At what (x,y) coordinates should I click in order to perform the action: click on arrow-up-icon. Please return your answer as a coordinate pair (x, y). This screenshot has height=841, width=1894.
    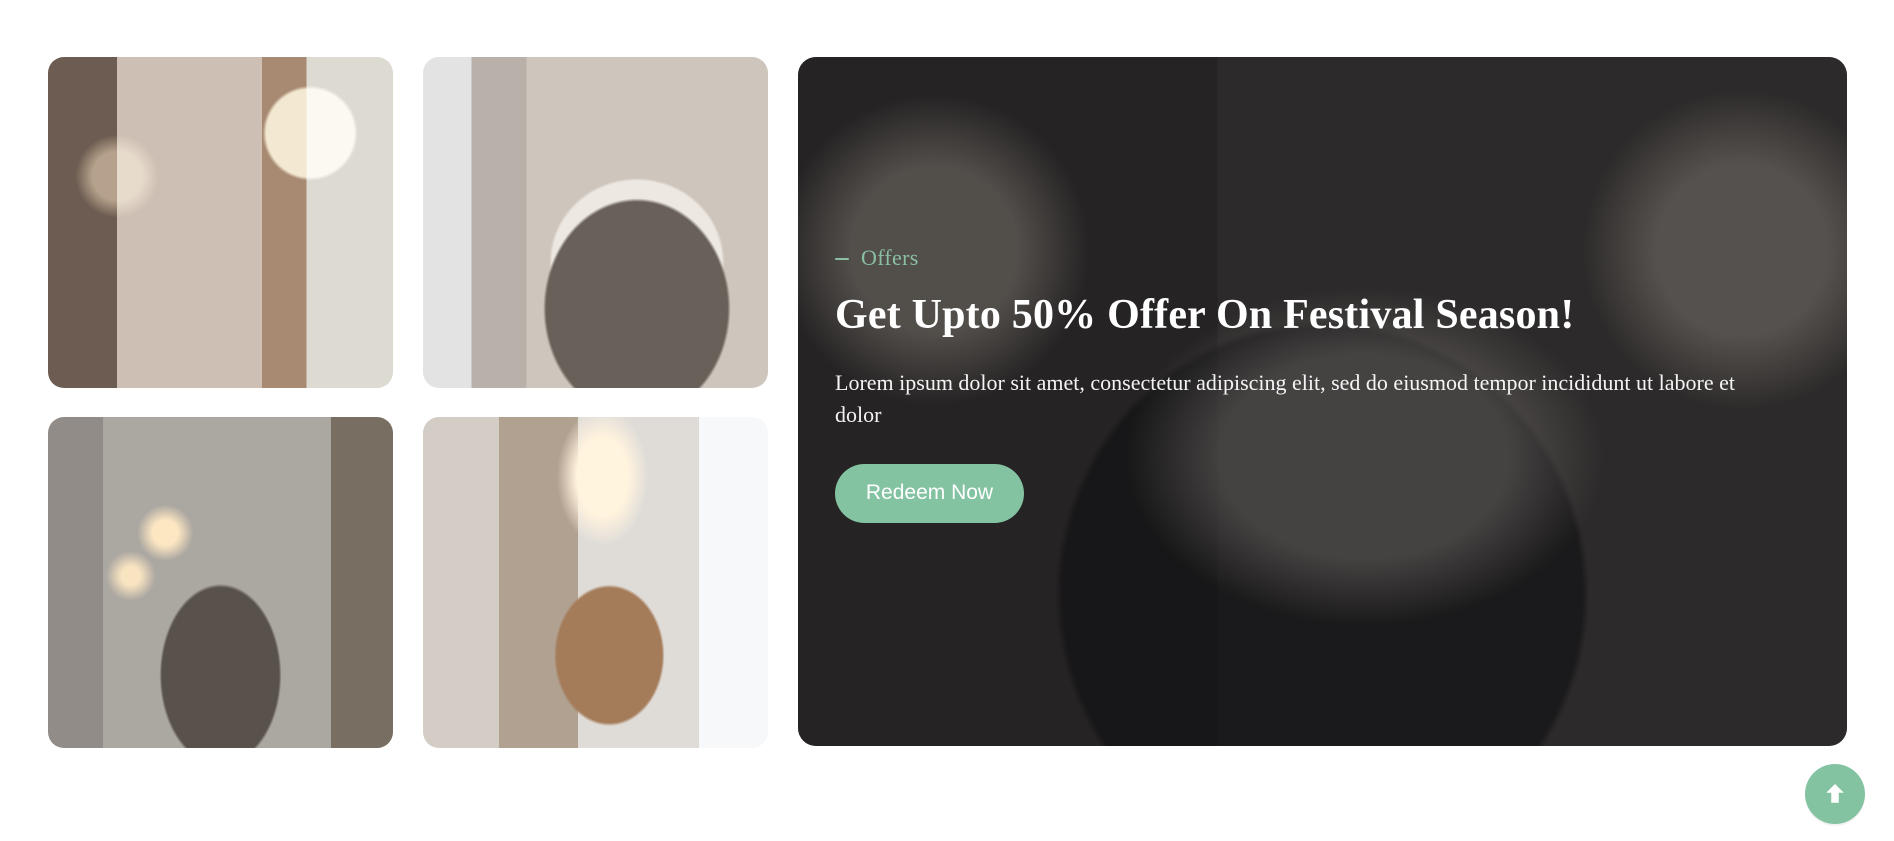
    Looking at the image, I should click on (1835, 793).